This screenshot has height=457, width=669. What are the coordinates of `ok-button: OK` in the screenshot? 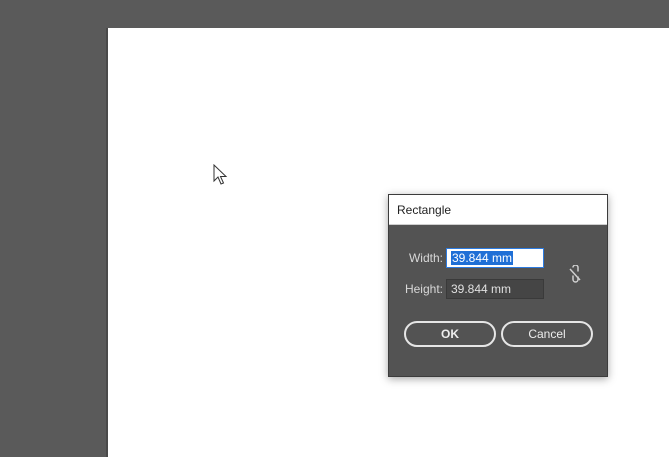 It's located at (450, 334).